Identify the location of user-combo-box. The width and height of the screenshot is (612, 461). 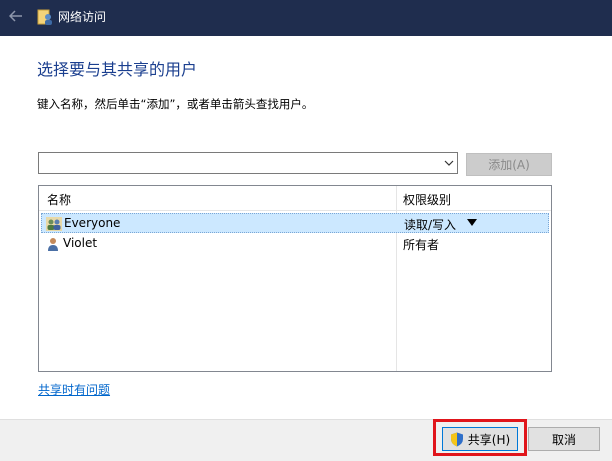
(248, 163).